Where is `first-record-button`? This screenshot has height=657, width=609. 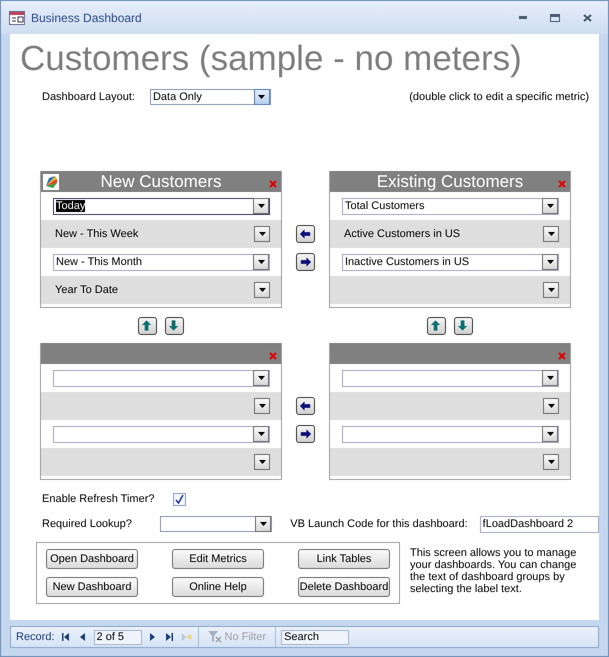
first-record-button is located at coordinates (66, 637).